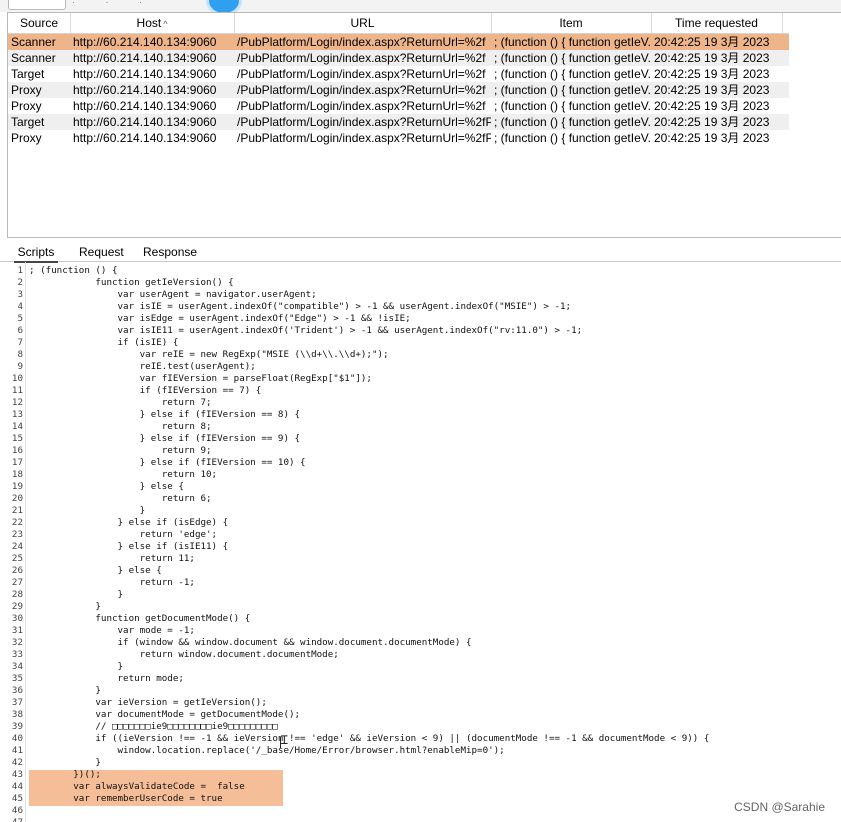  What do you see at coordinates (17, 618) in the screenshot?
I see `line-number: 30` at bounding box center [17, 618].